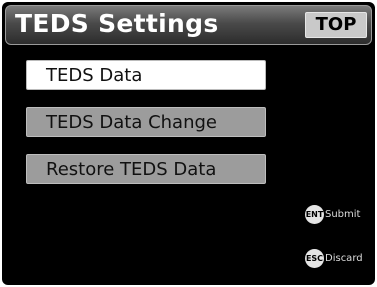  What do you see at coordinates (117, 23) in the screenshot?
I see `page-title: TEDS Settings` at bounding box center [117, 23].